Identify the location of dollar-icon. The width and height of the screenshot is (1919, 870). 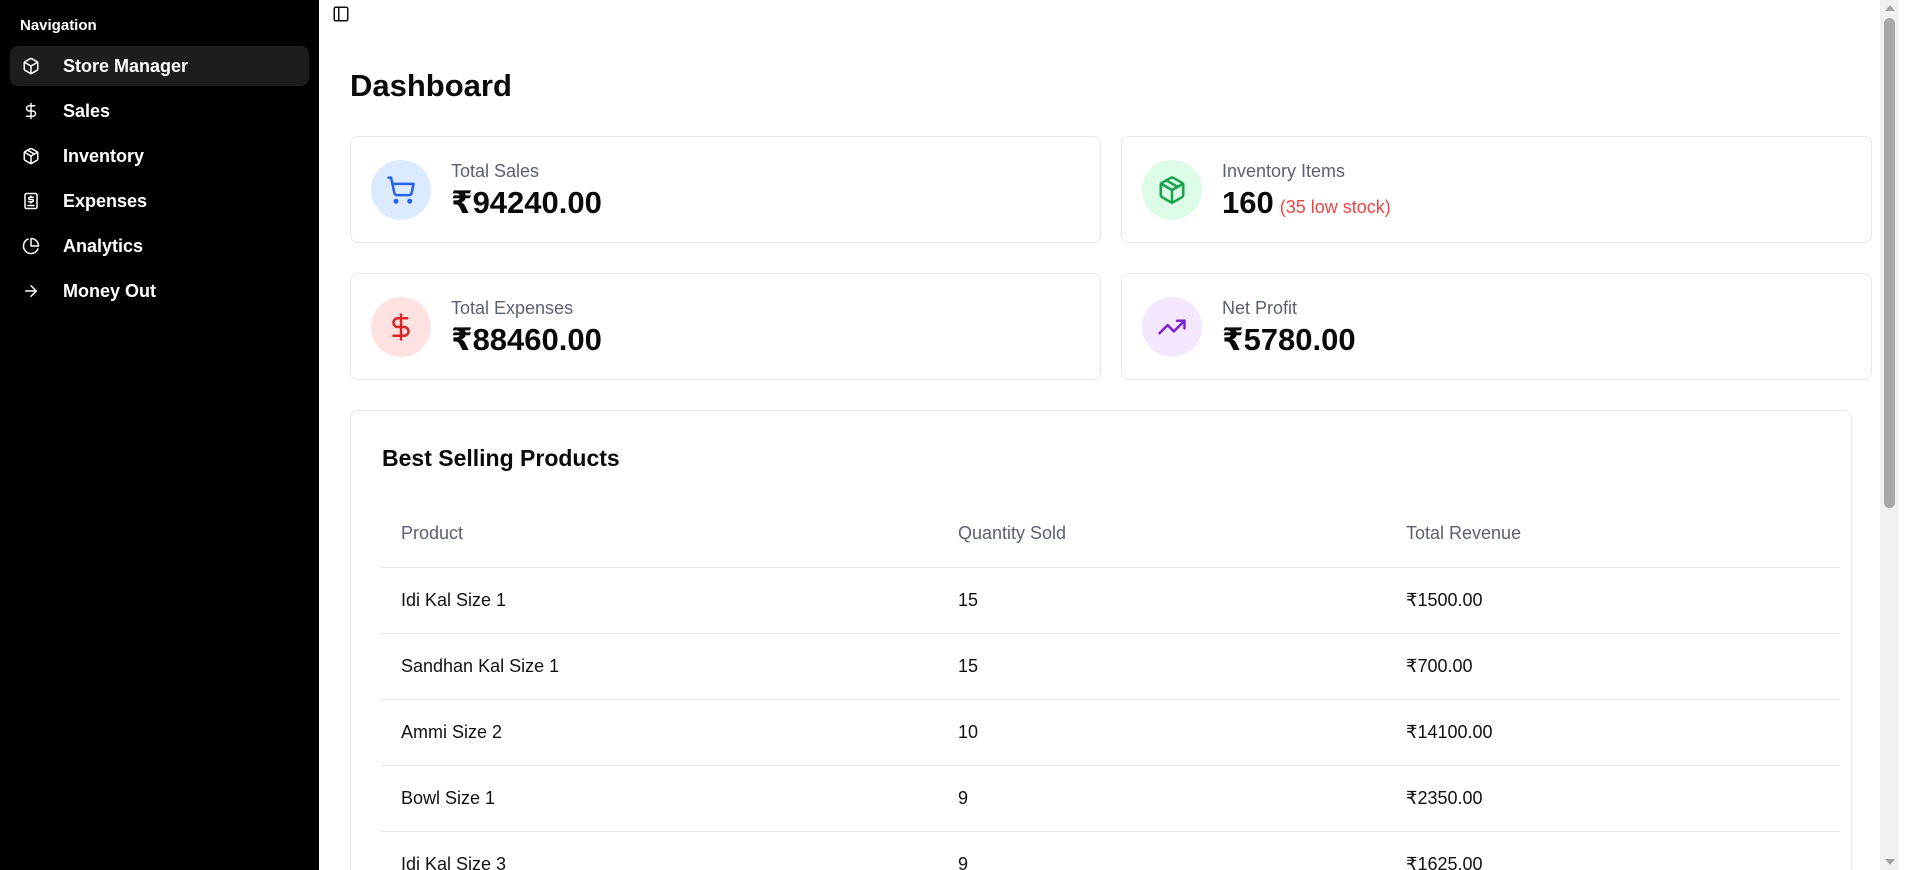
(31, 111).